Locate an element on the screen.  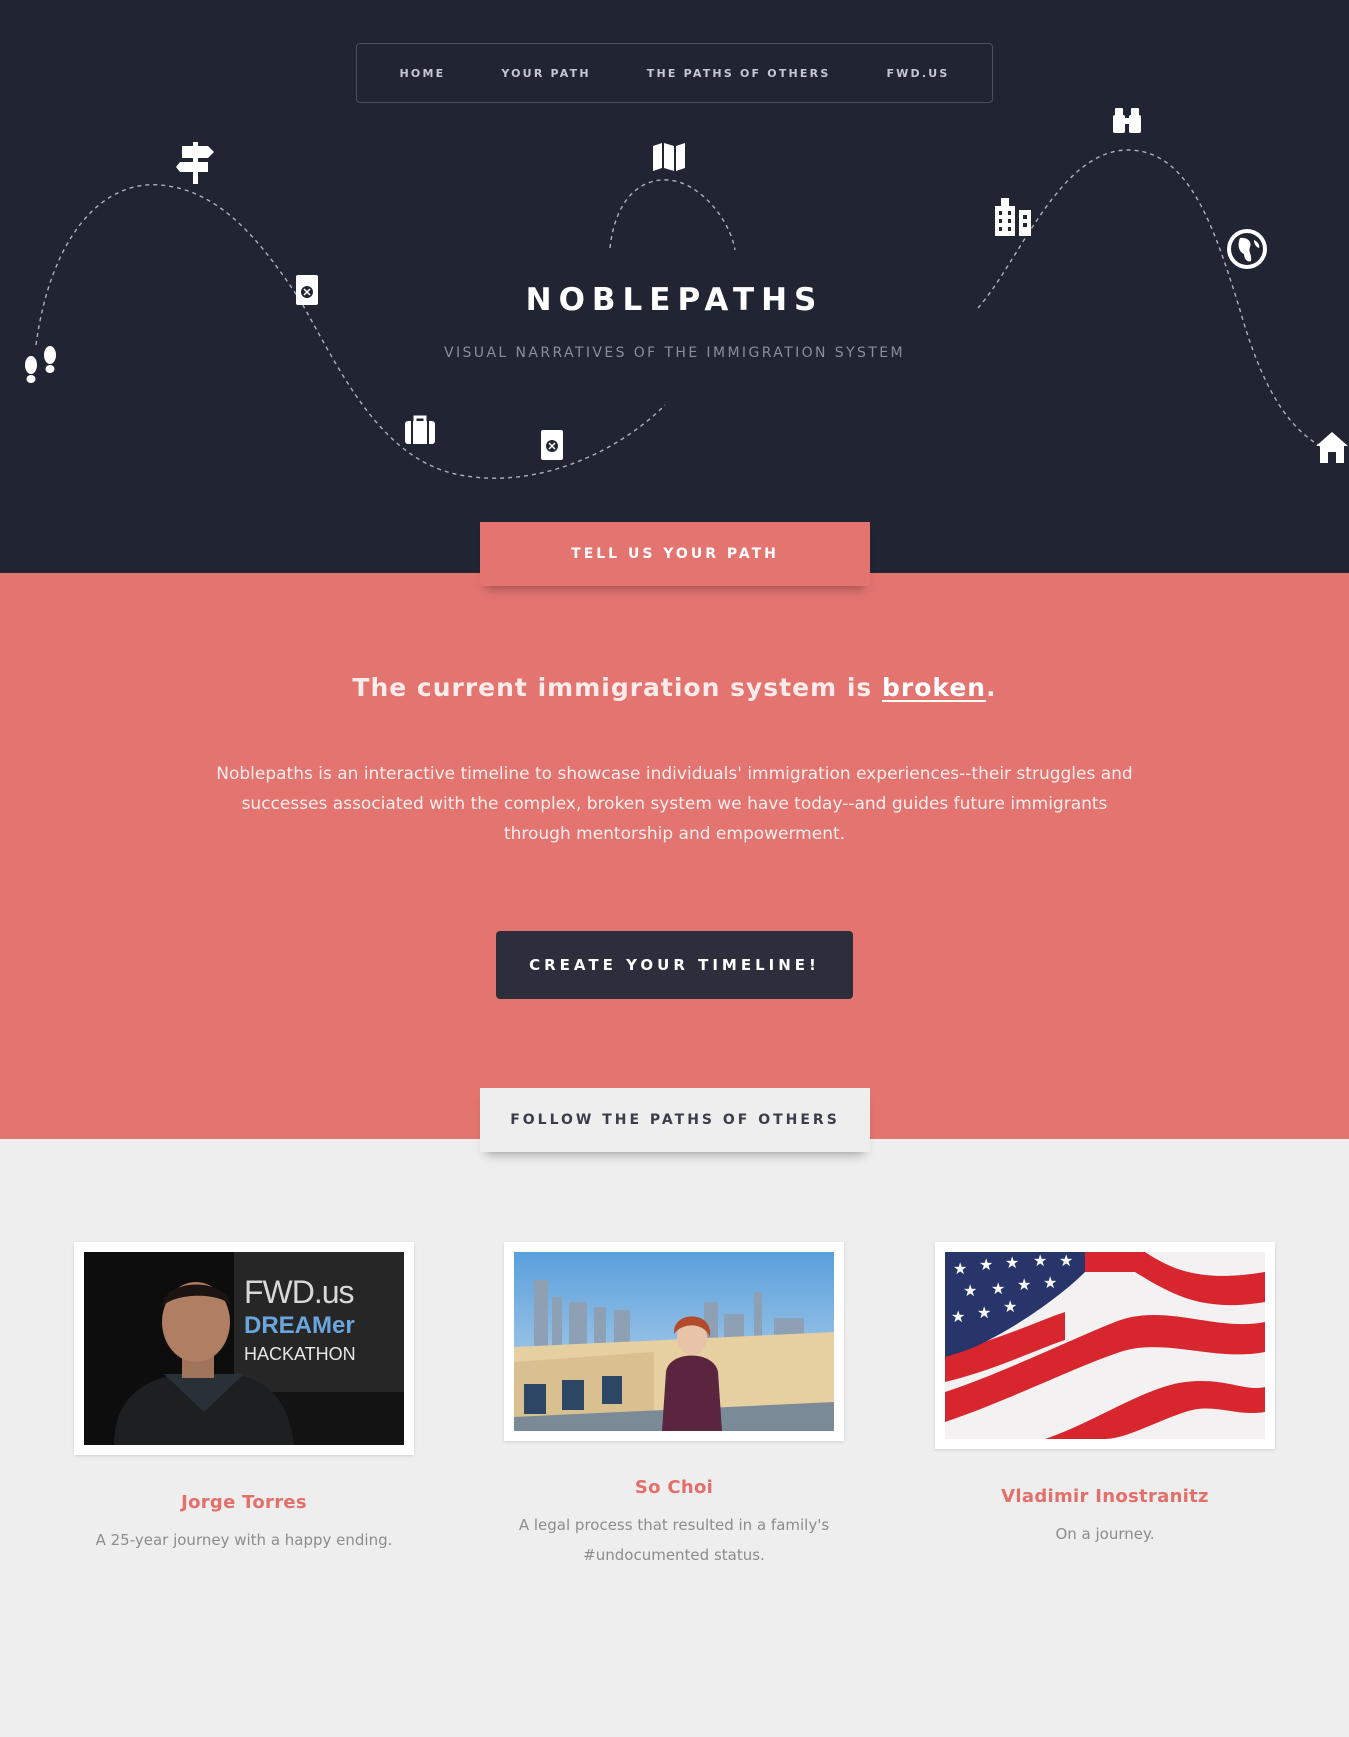
photo-text-fwd: FWD.us is located at coordinates (299, 1292).